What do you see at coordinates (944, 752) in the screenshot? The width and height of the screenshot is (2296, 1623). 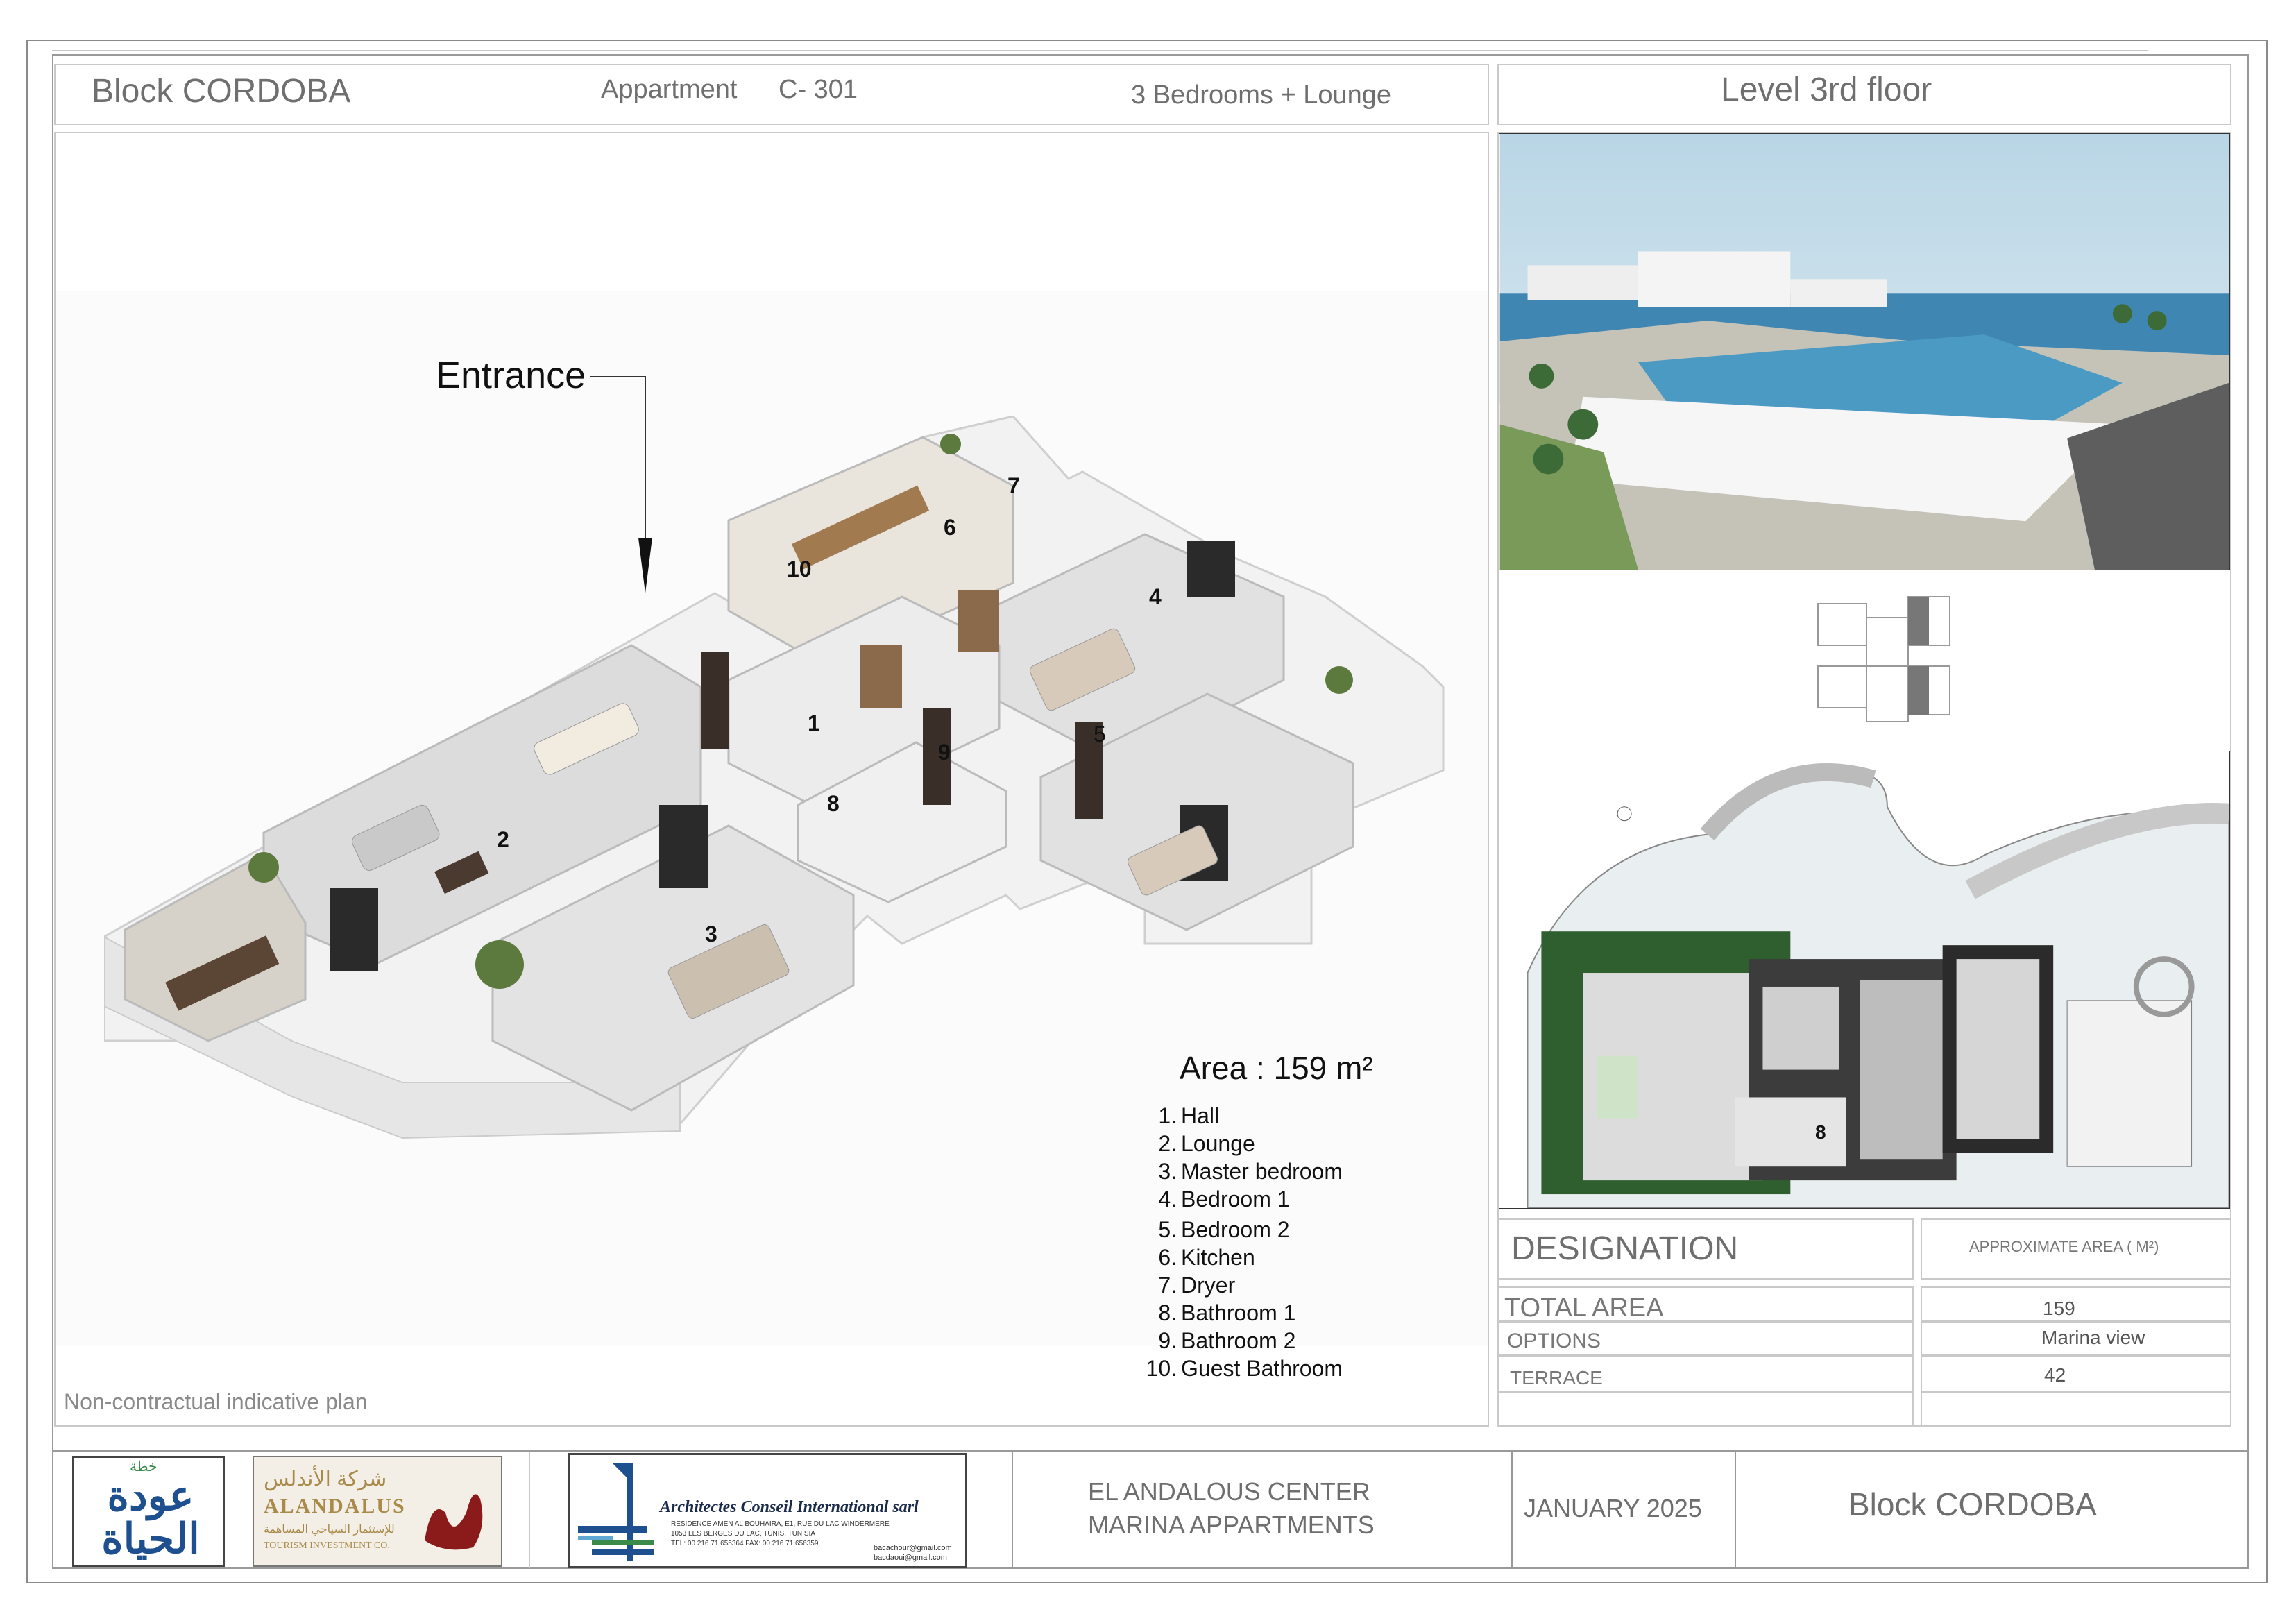 I see `room-marker-9: 9` at bounding box center [944, 752].